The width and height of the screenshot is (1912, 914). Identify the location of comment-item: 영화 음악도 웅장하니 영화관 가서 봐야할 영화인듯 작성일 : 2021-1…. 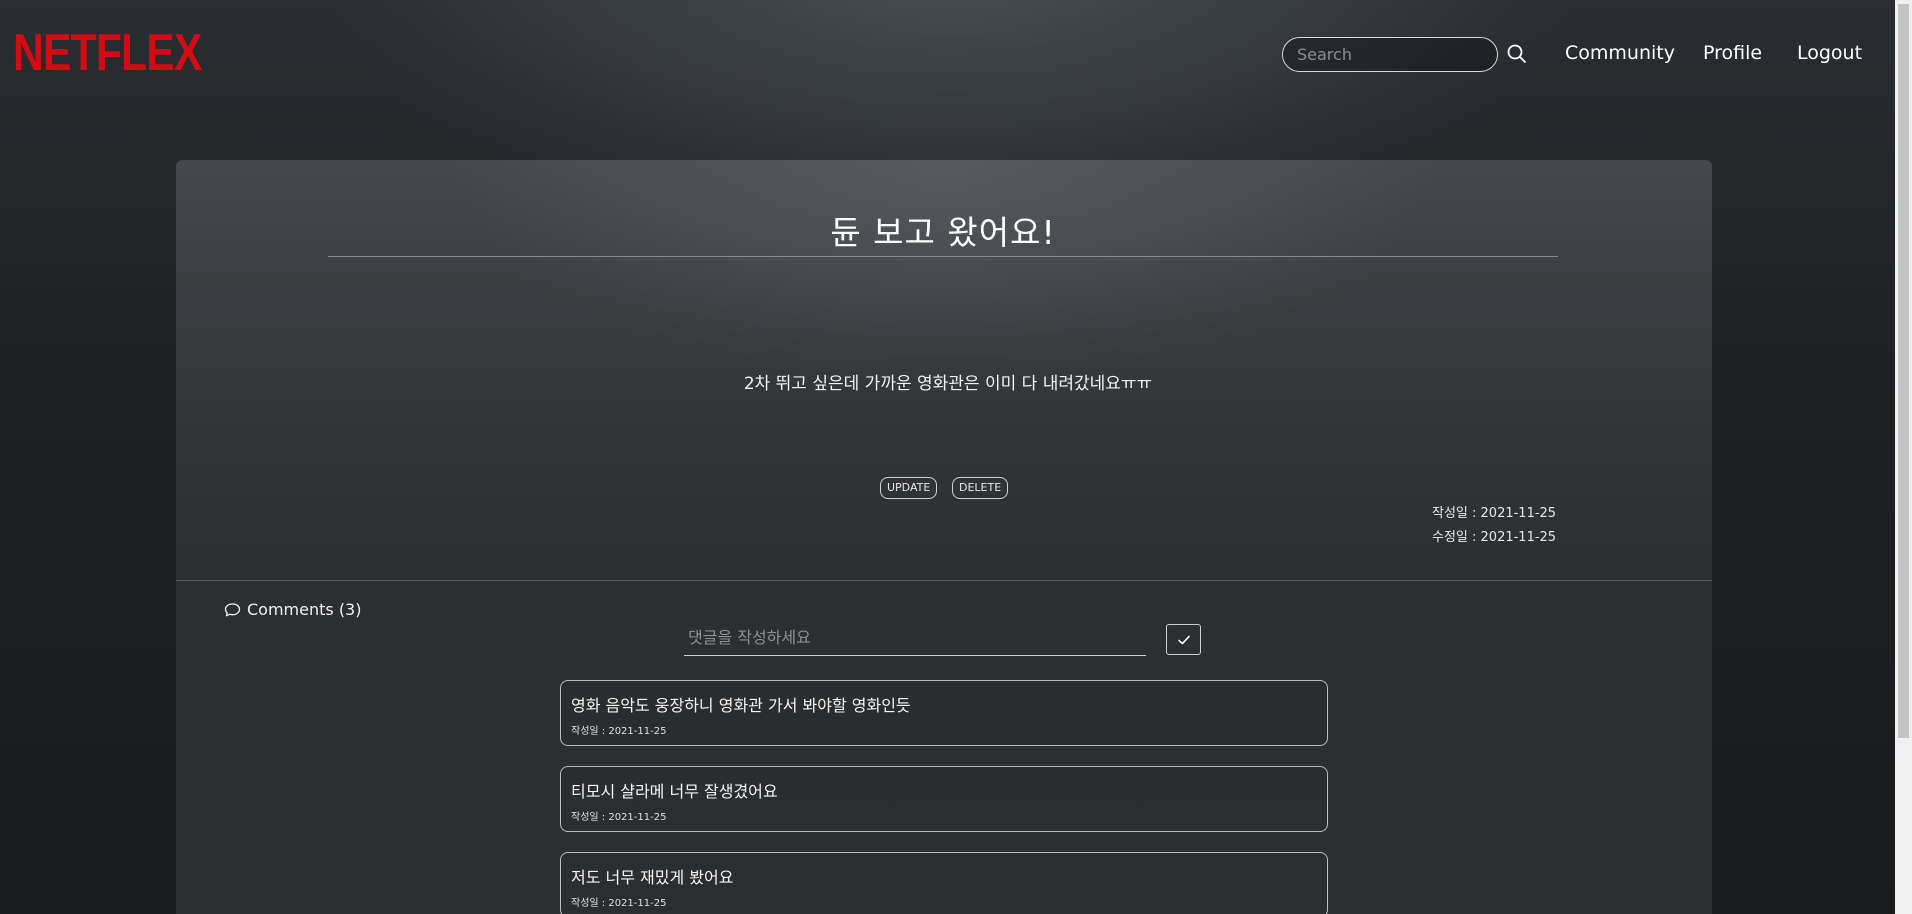
(944, 713).